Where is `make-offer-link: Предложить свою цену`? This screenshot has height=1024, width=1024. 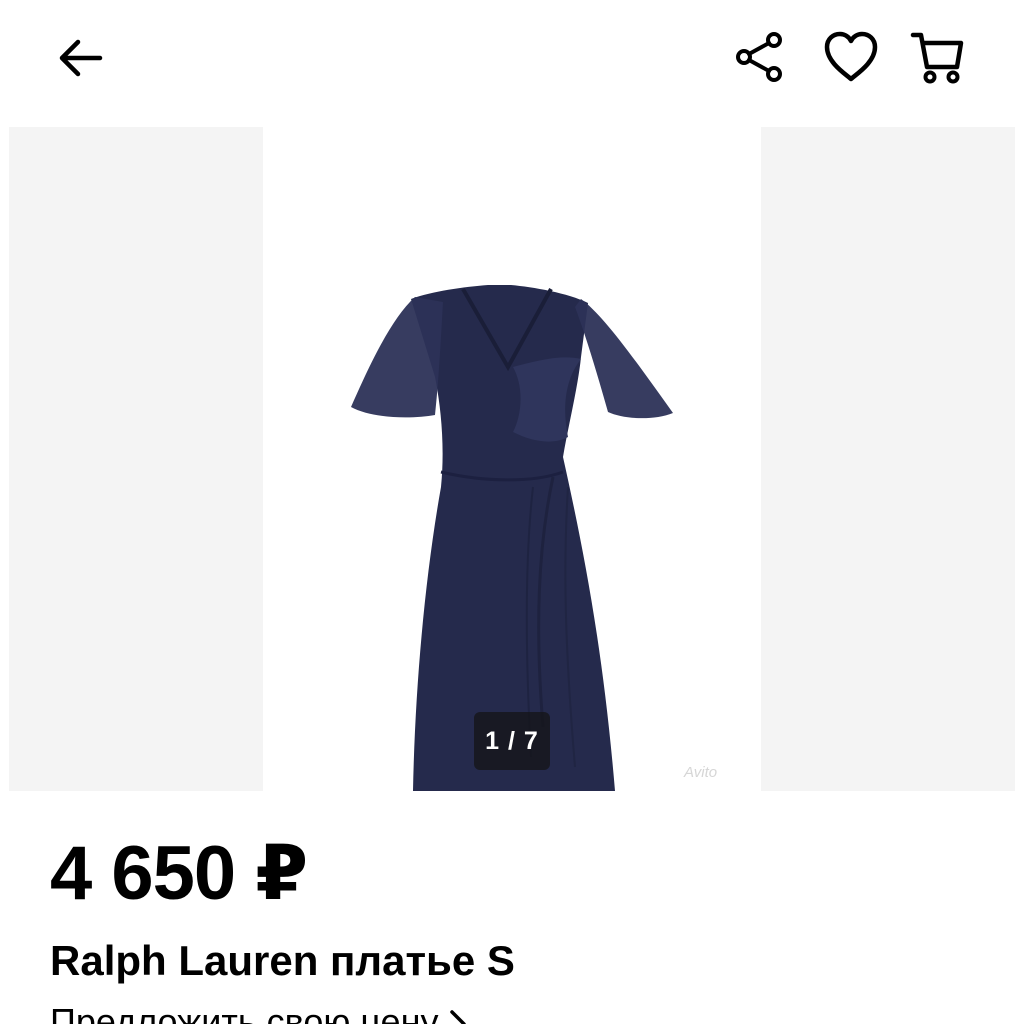
make-offer-link: Предложить свою цену is located at coordinates (260, 1012).